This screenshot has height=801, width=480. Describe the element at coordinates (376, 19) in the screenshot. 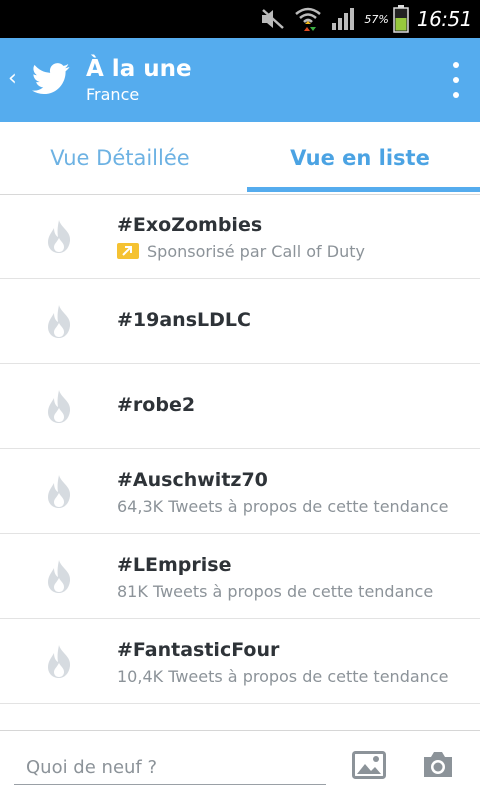

I see `battery-percent: 57%` at that location.